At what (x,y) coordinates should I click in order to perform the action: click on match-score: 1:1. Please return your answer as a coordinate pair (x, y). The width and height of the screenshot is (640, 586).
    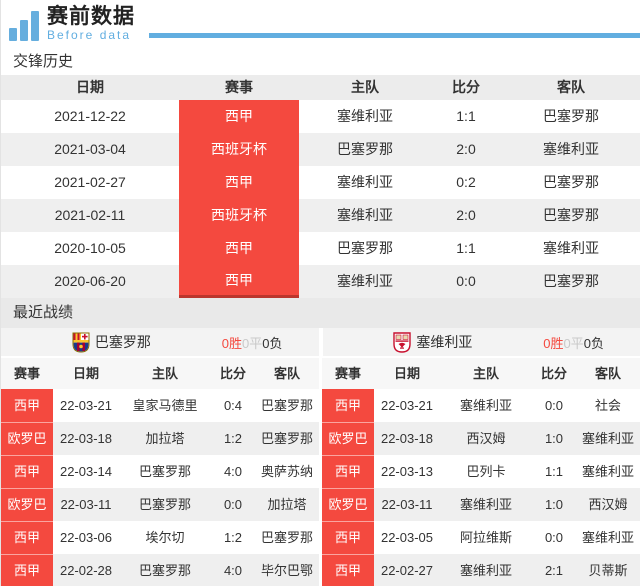
    Looking at the image, I should click on (466, 116).